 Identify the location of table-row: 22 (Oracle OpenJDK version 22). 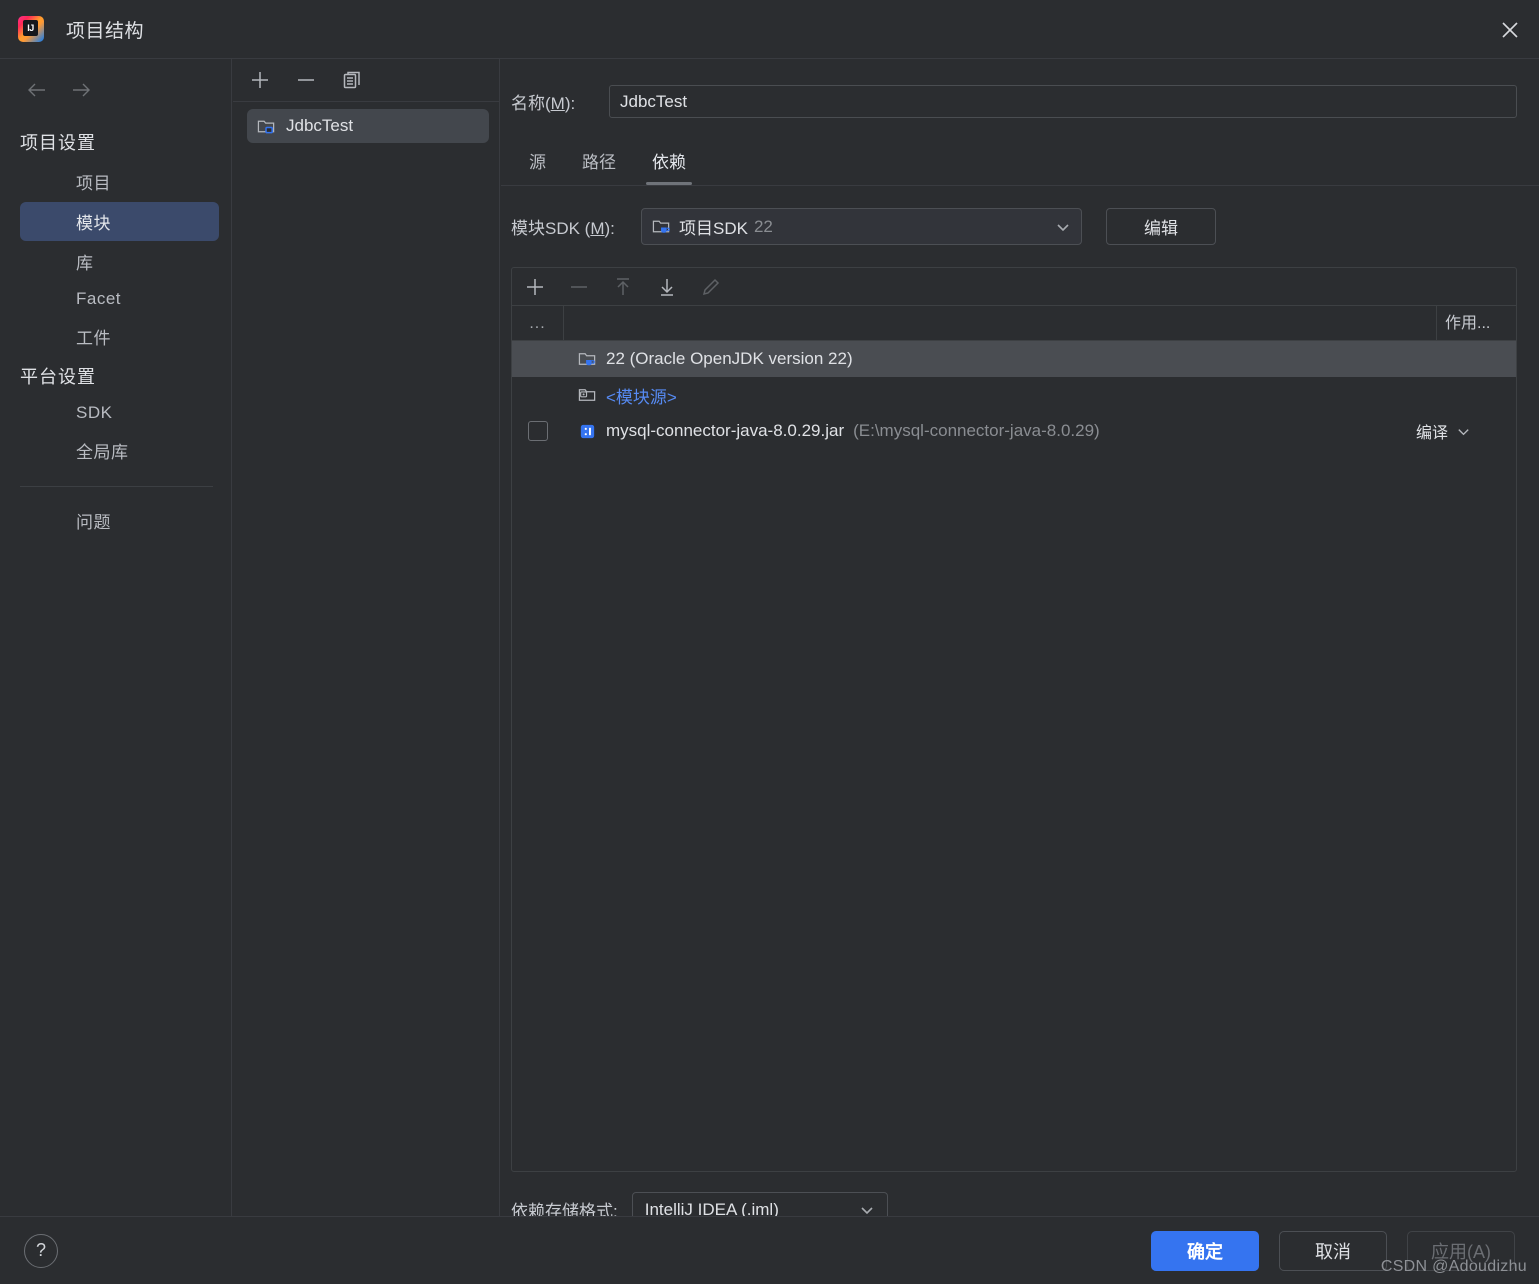
(1014, 359).